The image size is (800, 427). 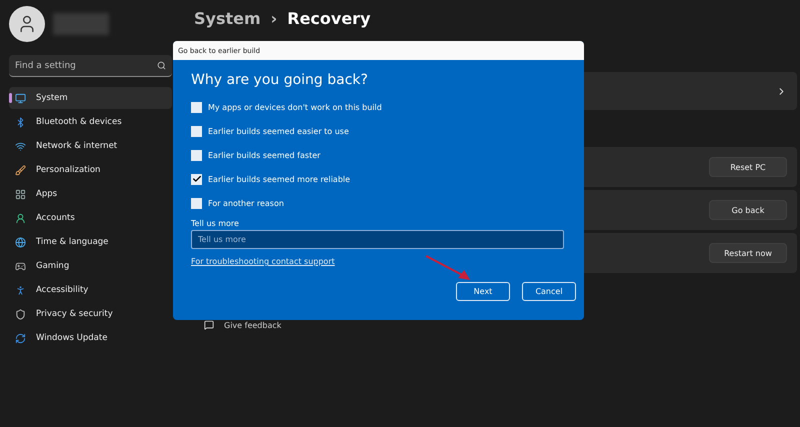 I want to click on shield-icon, so click(x=20, y=314).